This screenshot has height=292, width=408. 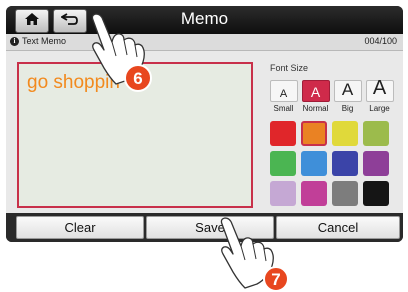 I want to click on font-size-small-button: A, so click(x=283, y=91).